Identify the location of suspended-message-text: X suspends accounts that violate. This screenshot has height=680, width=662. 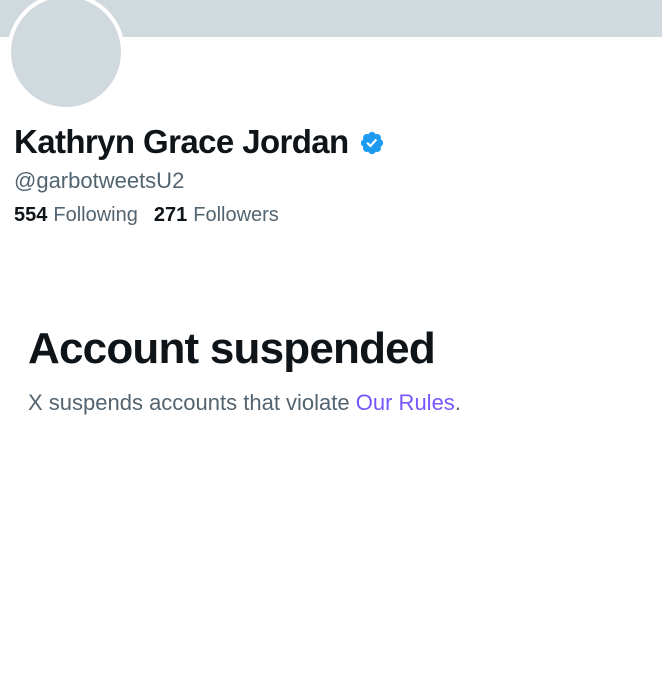
(192, 402).